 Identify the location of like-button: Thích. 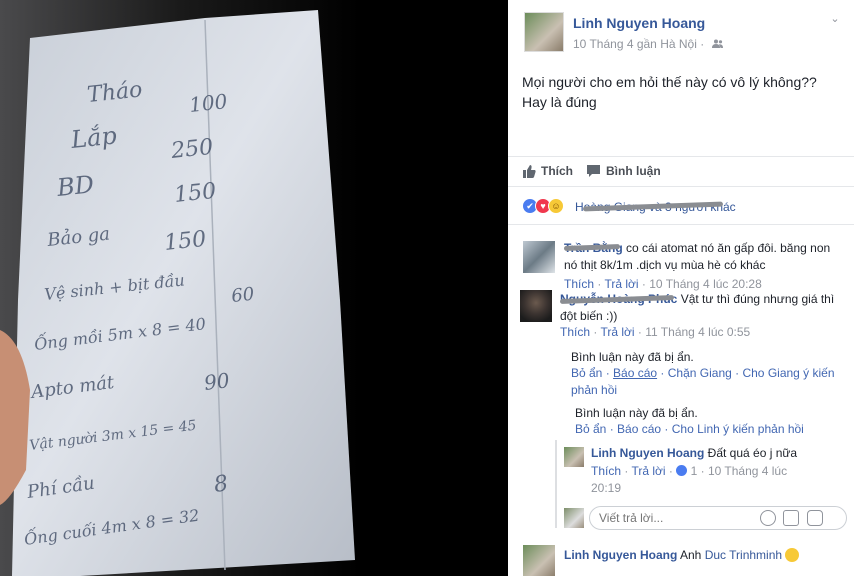
(547, 171).